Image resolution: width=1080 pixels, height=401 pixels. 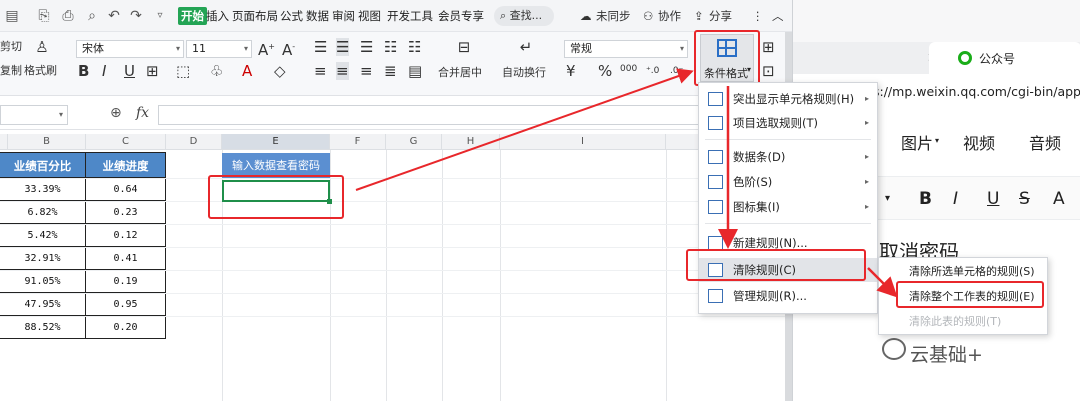 What do you see at coordinates (255, 16) in the screenshot?
I see `tab-page-layout: 页面布局` at bounding box center [255, 16].